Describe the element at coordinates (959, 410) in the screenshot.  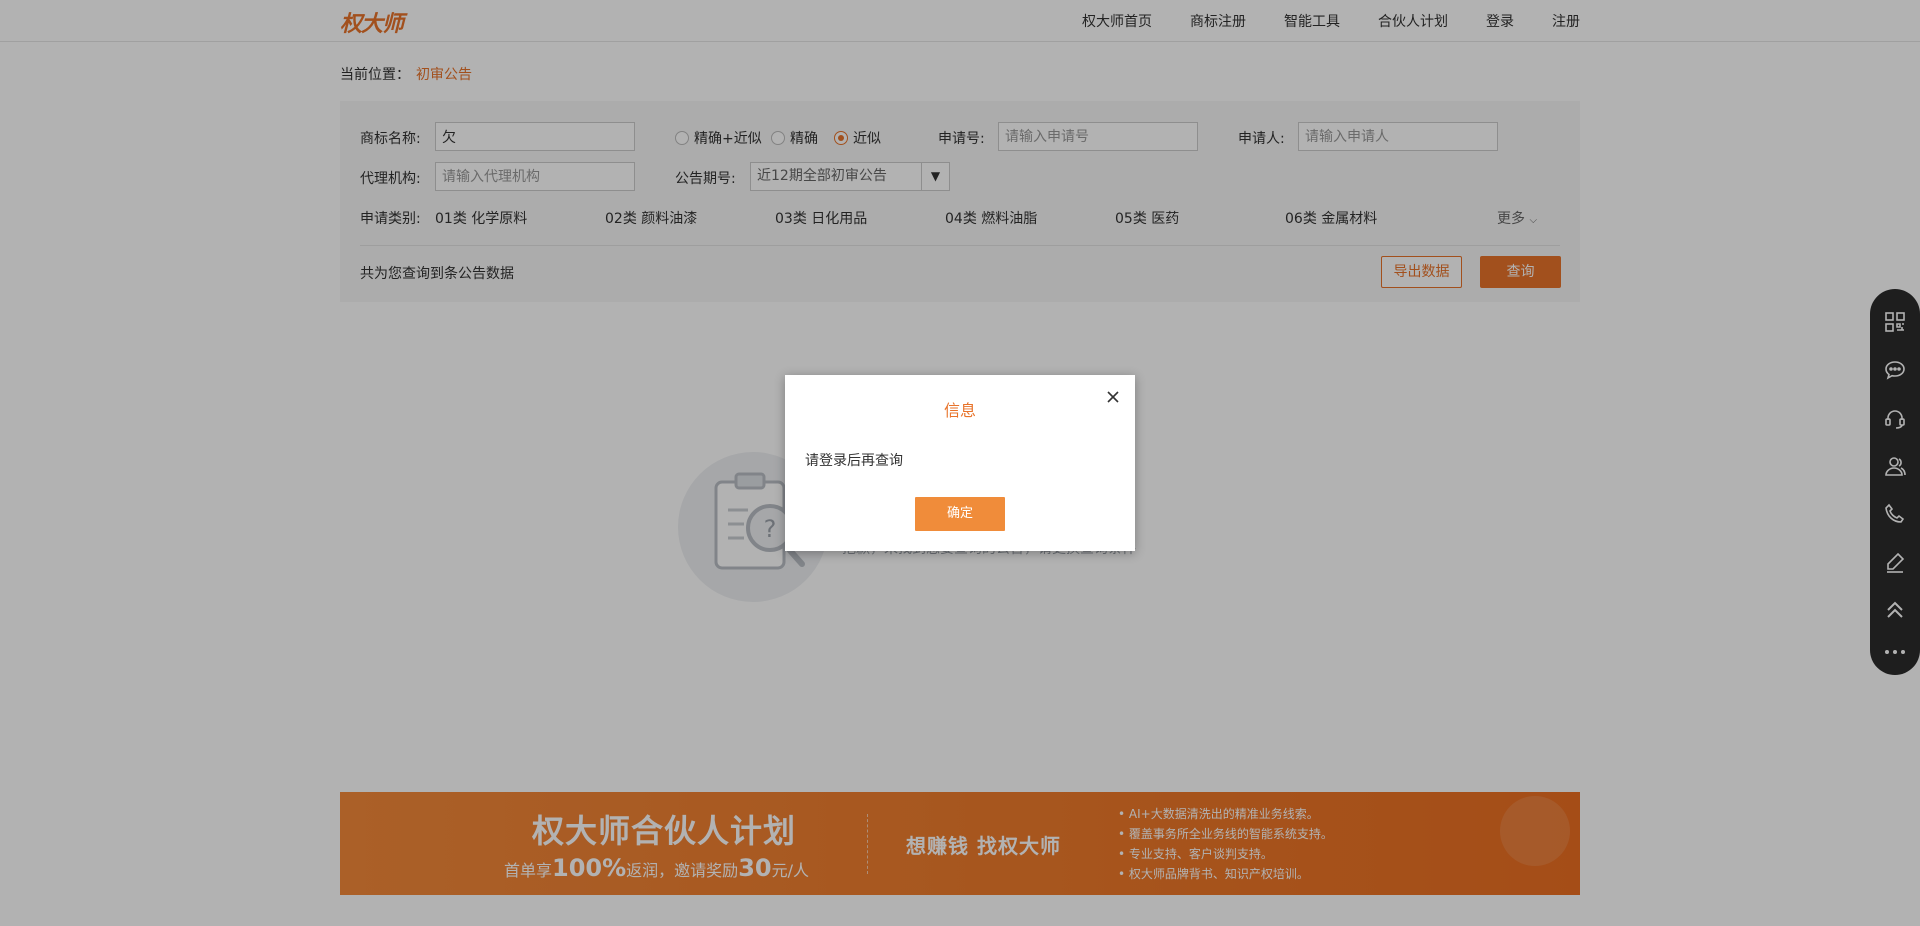
I see `dialog-title: 信息` at that location.